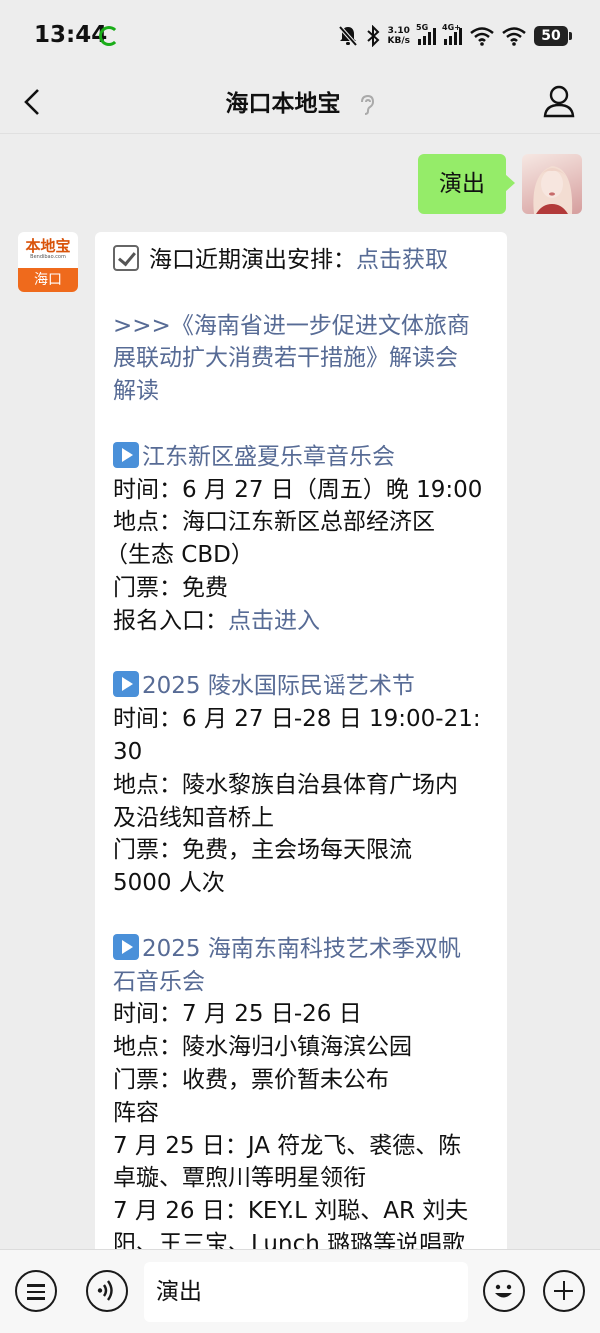  What do you see at coordinates (482, 36) in the screenshot?
I see `wifi-icon` at bounding box center [482, 36].